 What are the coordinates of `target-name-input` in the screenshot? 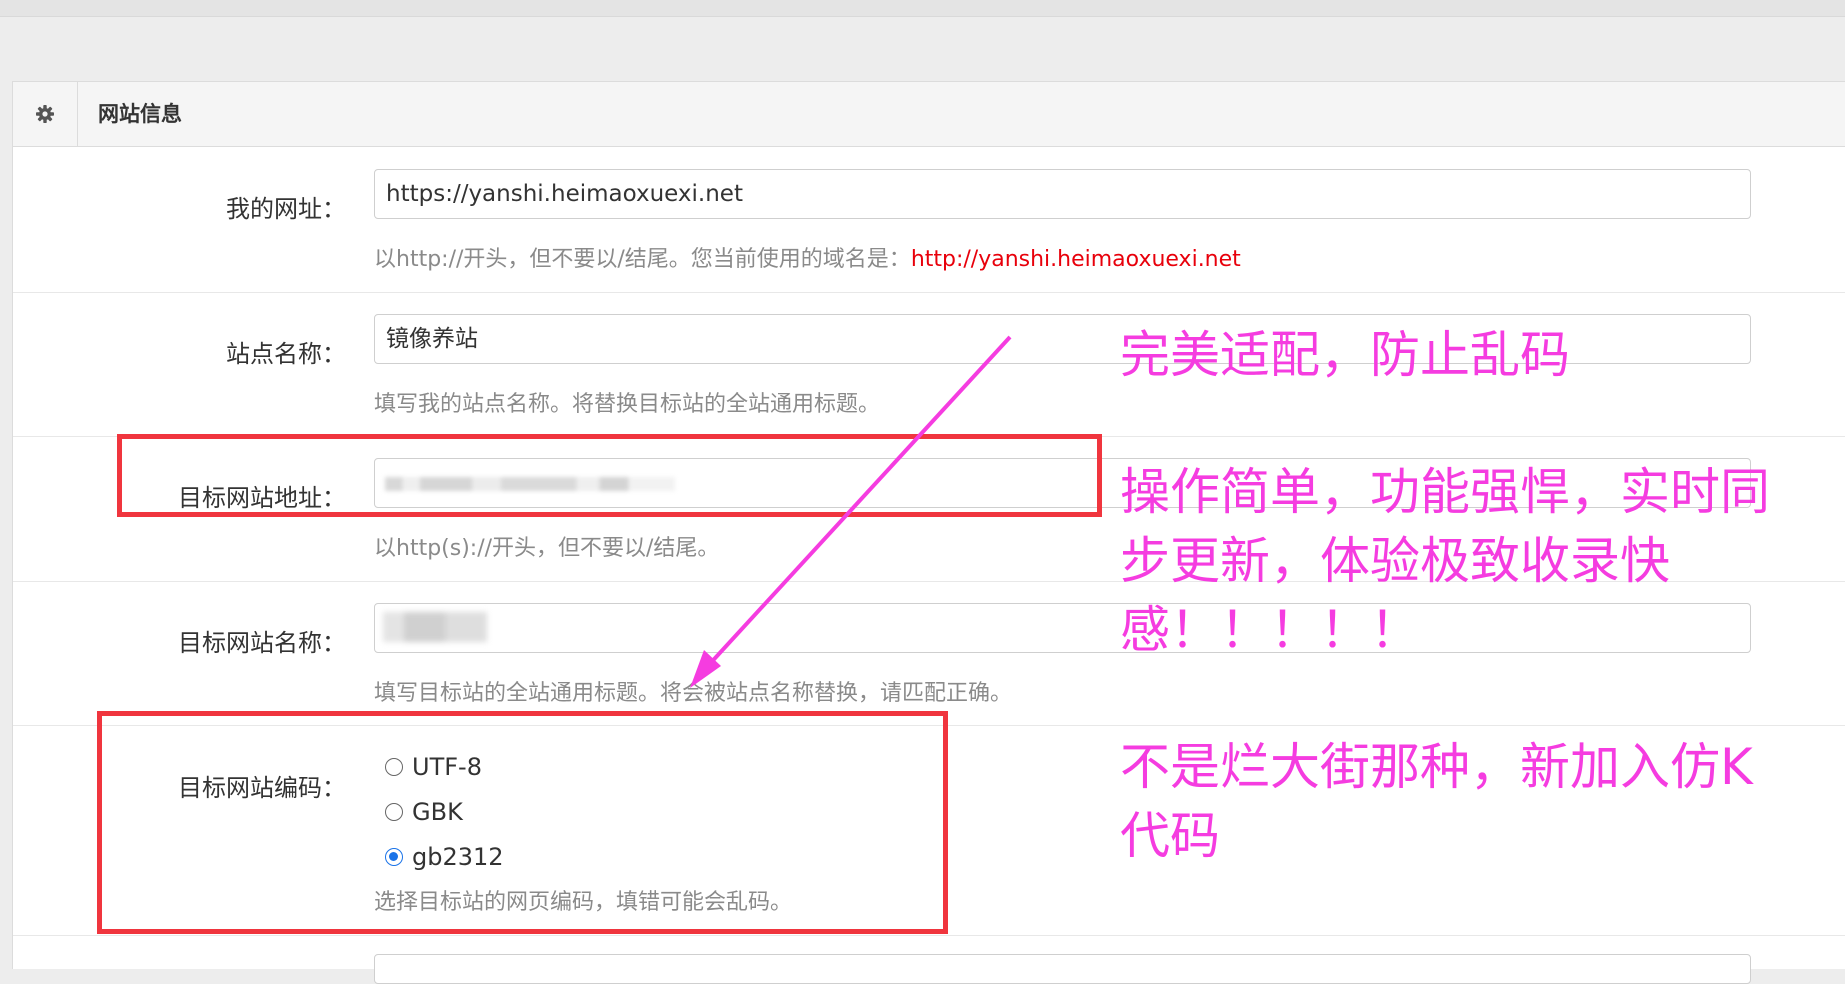 It's located at (1062, 628).